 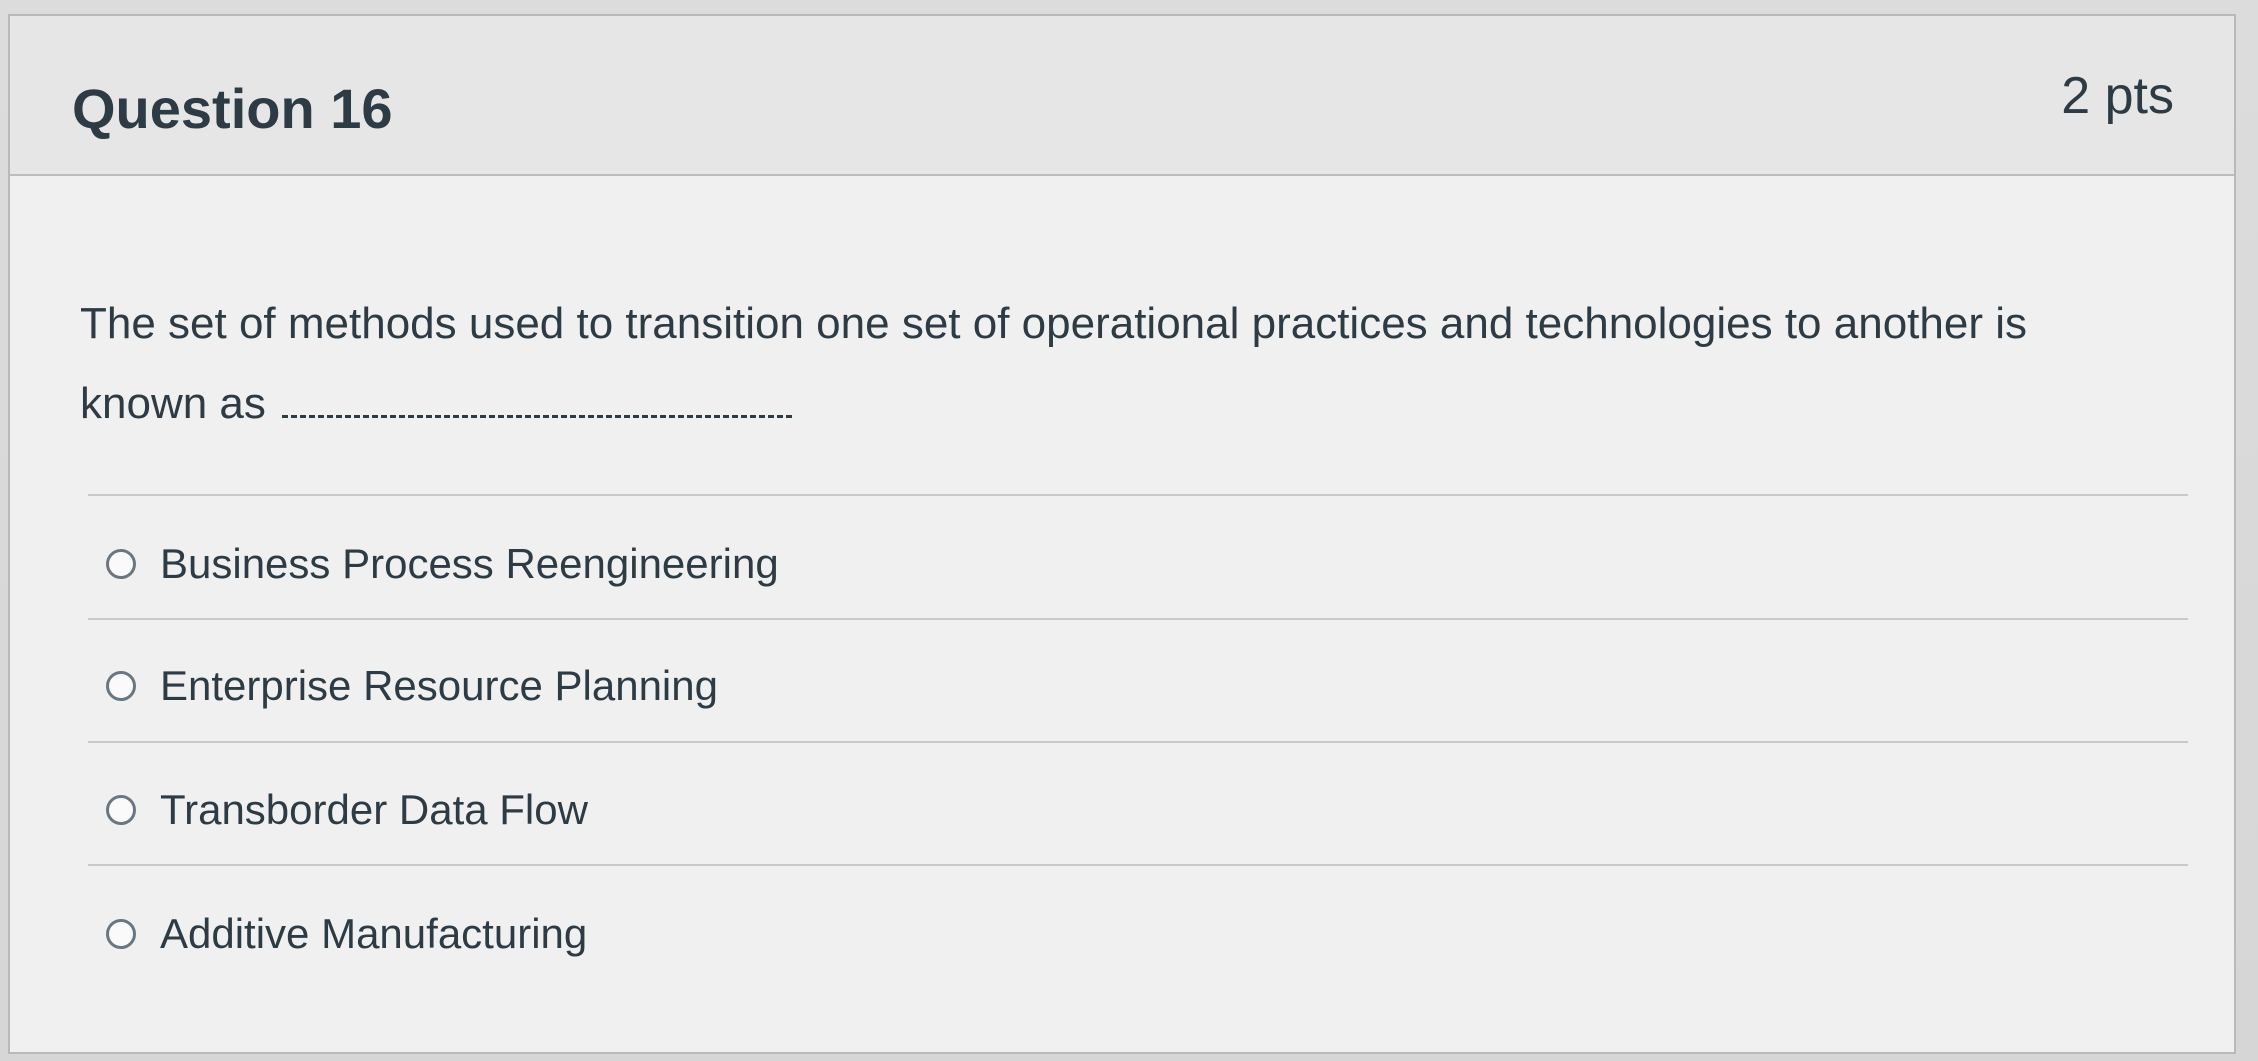 I want to click on answer-label: Business Process Reengineering, so click(x=469, y=564).